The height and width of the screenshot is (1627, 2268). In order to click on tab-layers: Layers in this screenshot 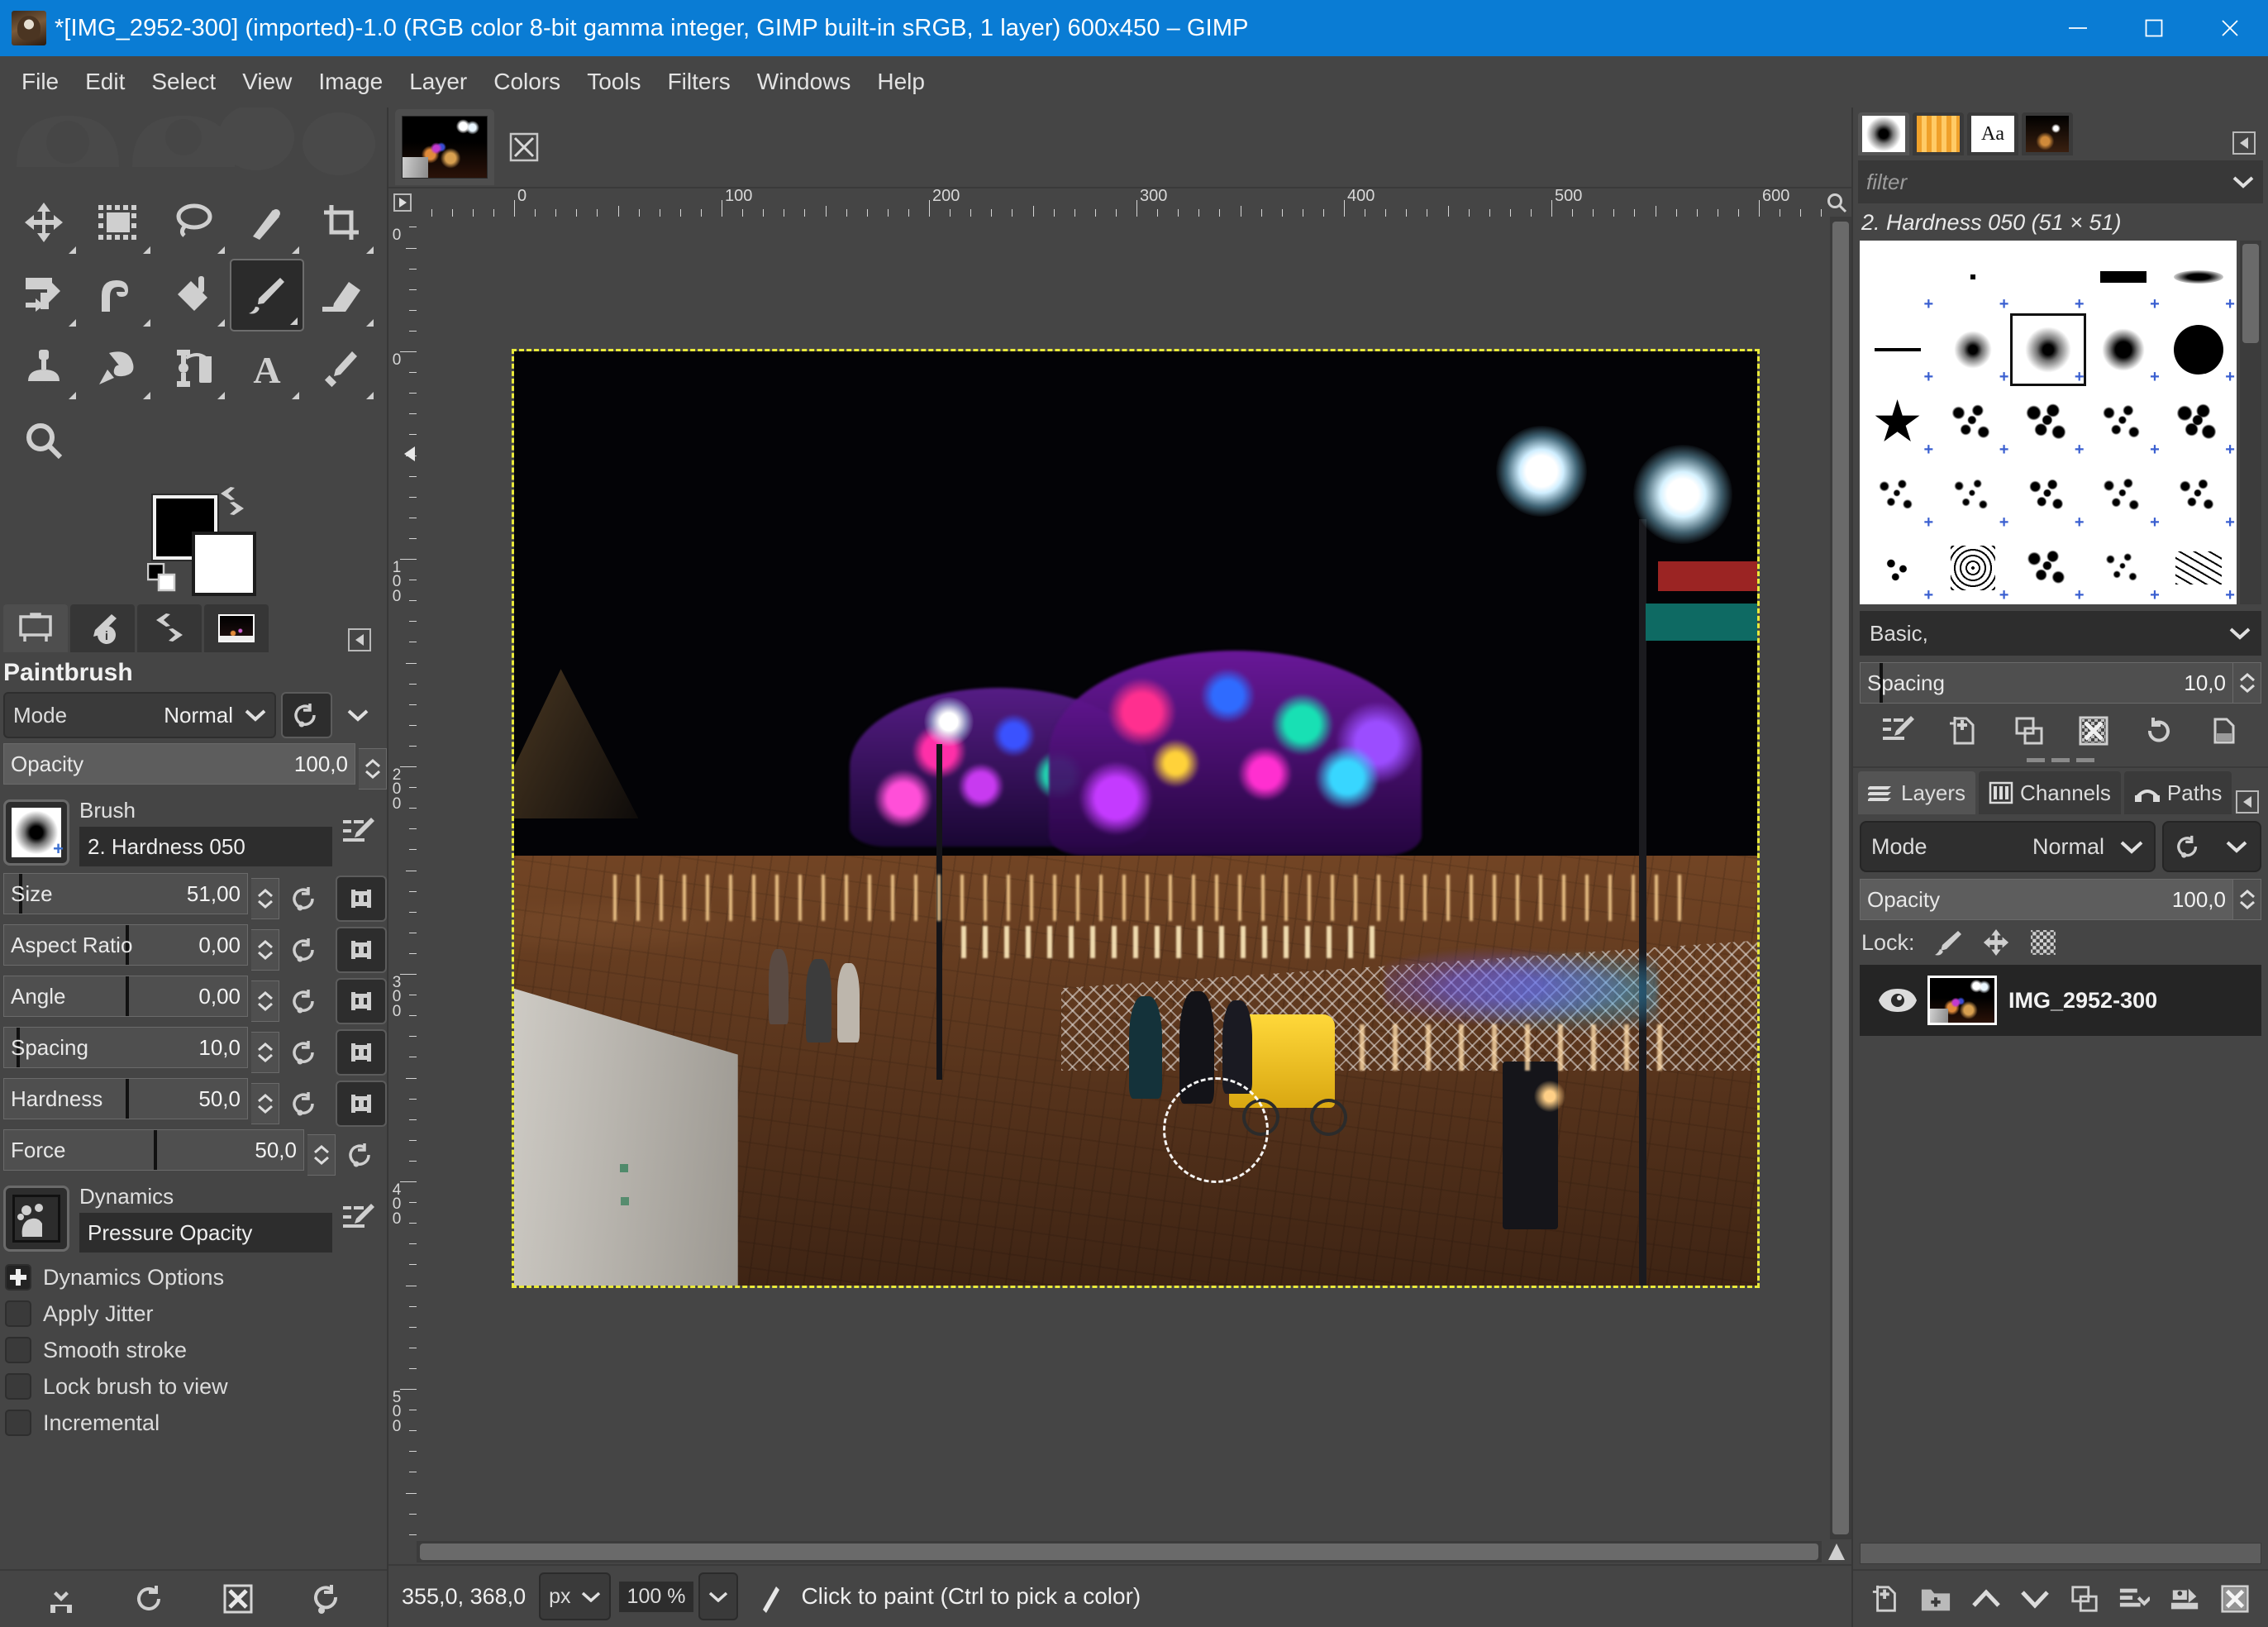, I will do `click(1917, 792)`.